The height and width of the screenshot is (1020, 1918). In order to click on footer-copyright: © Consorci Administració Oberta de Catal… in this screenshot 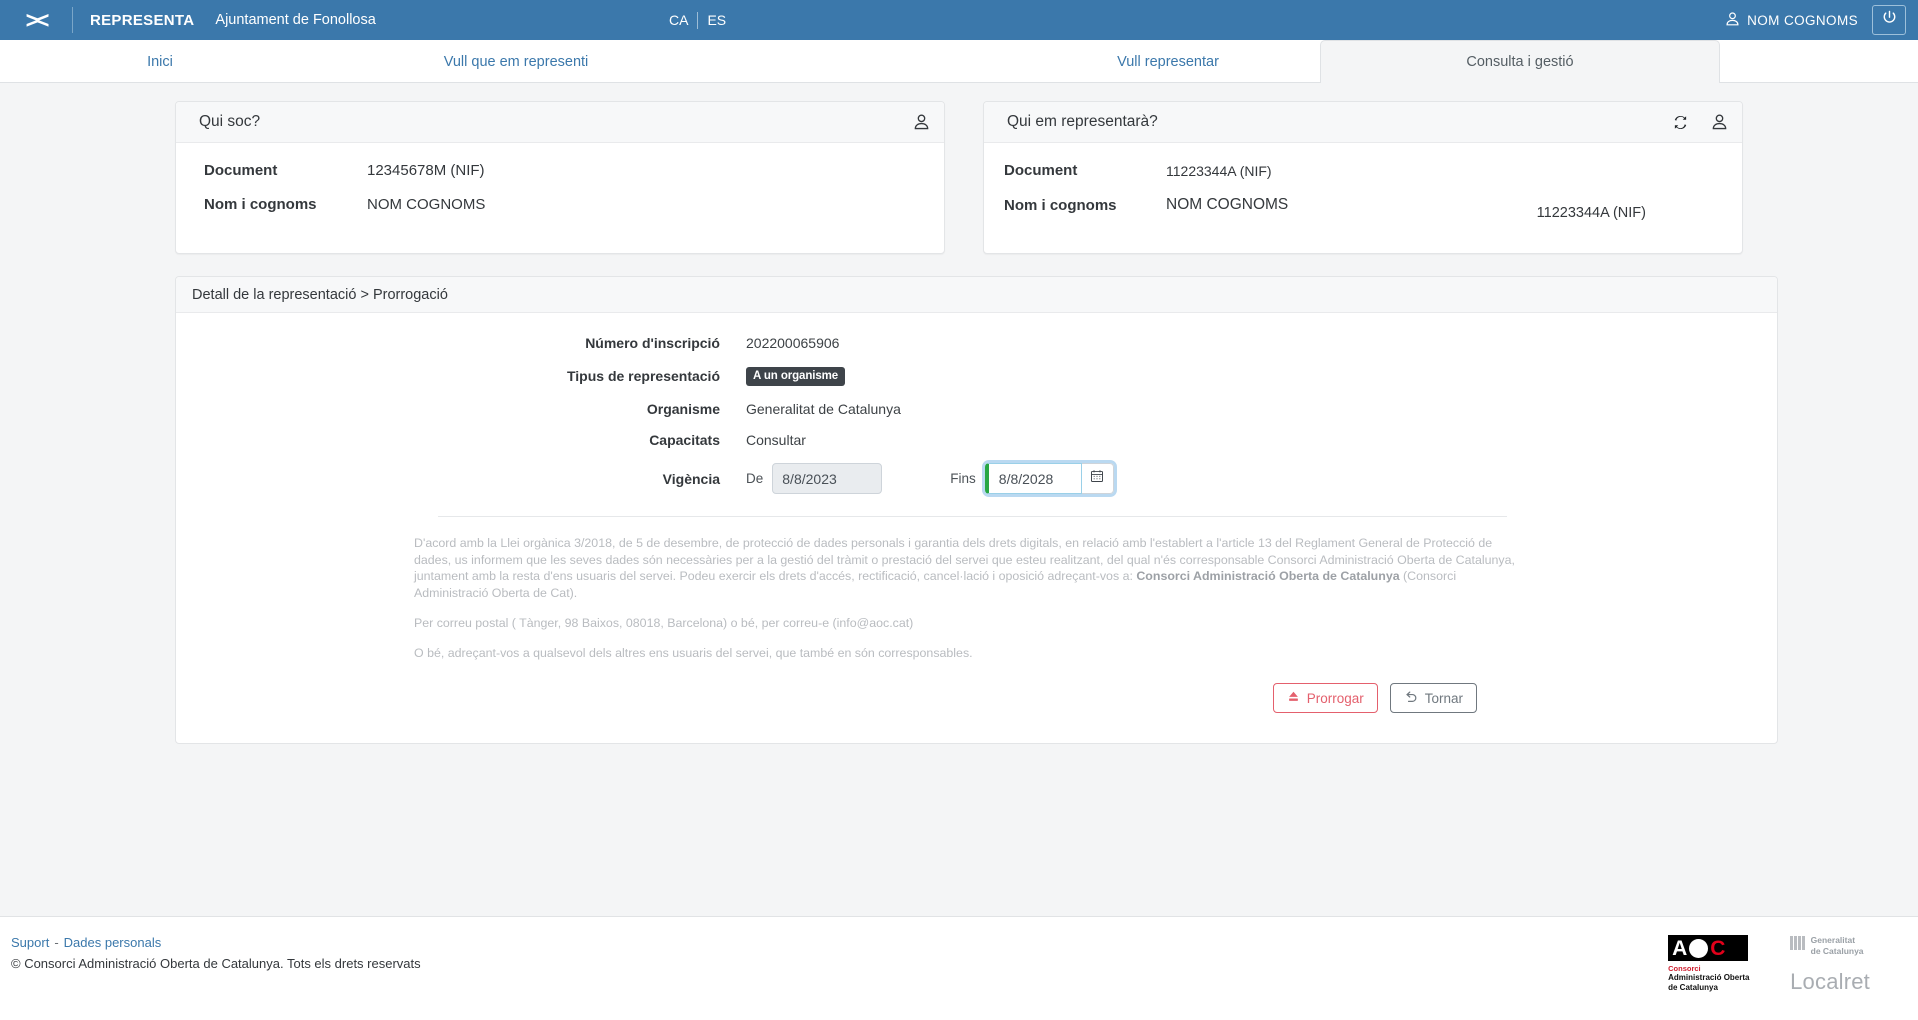, I will do `click(216, 963)`.